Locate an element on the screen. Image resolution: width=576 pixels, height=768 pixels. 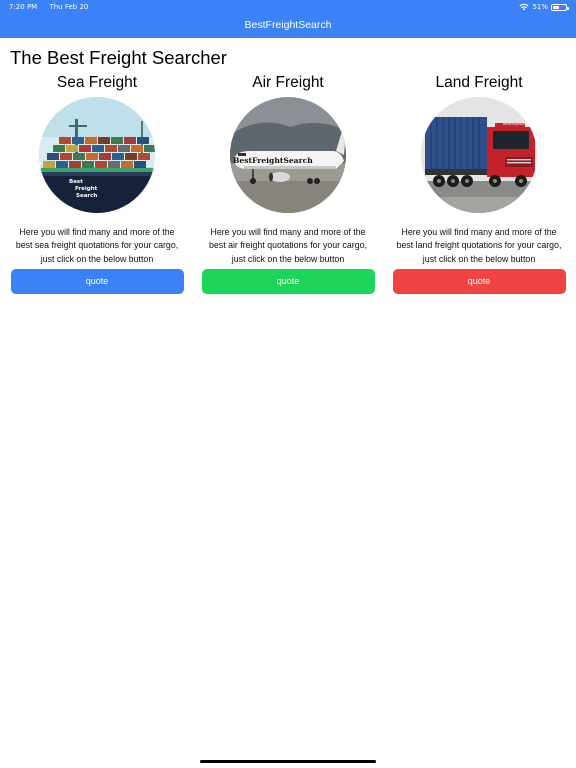
land-image-text: BestFreightSearch is located at coordinates (517, 124).